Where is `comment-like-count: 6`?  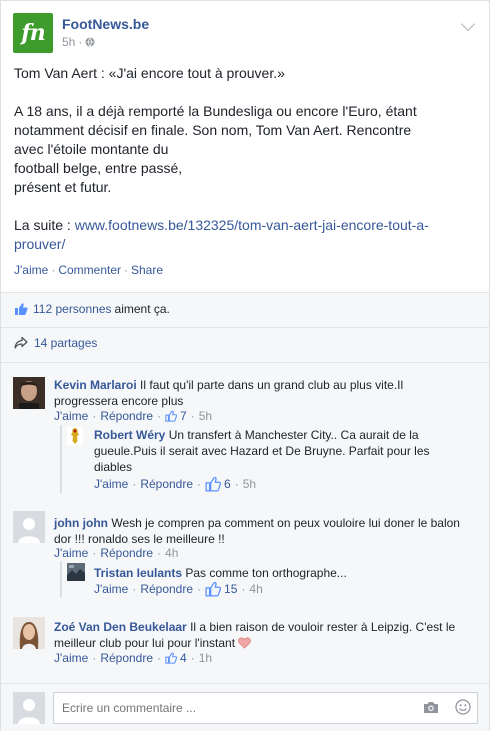
comment-like-count: 6 is located at coordinates (227, 484).